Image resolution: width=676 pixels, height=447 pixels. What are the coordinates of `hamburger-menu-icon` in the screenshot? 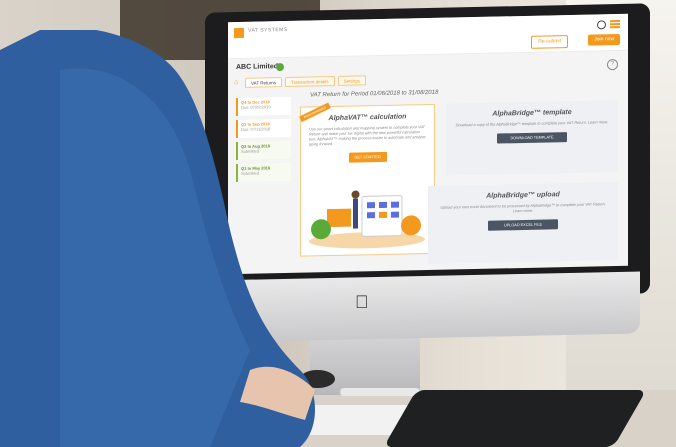 It's located at (615, 24).